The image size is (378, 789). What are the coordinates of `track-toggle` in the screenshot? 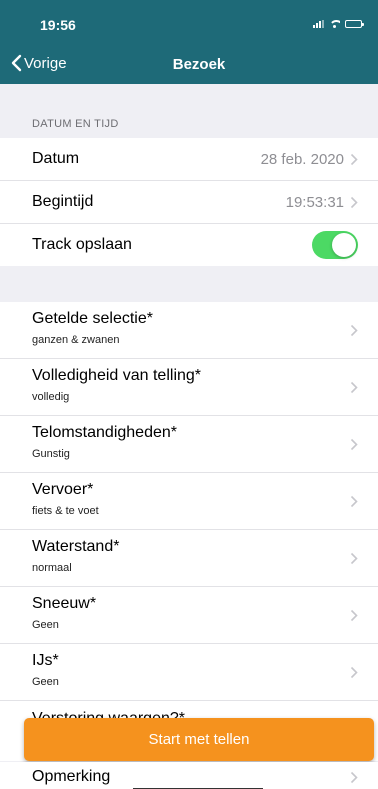 It's located at (335, 245).